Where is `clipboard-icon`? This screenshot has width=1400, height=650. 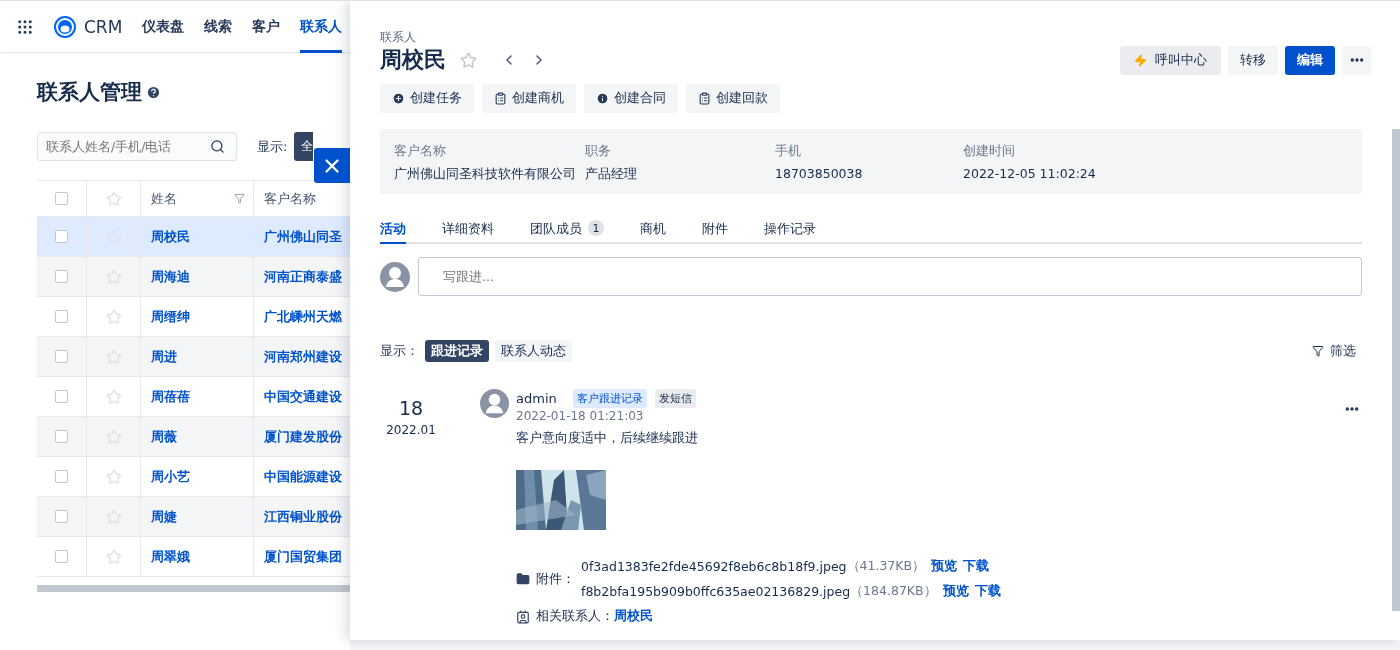 clipboard-icon is located at coordinates (500, 98).